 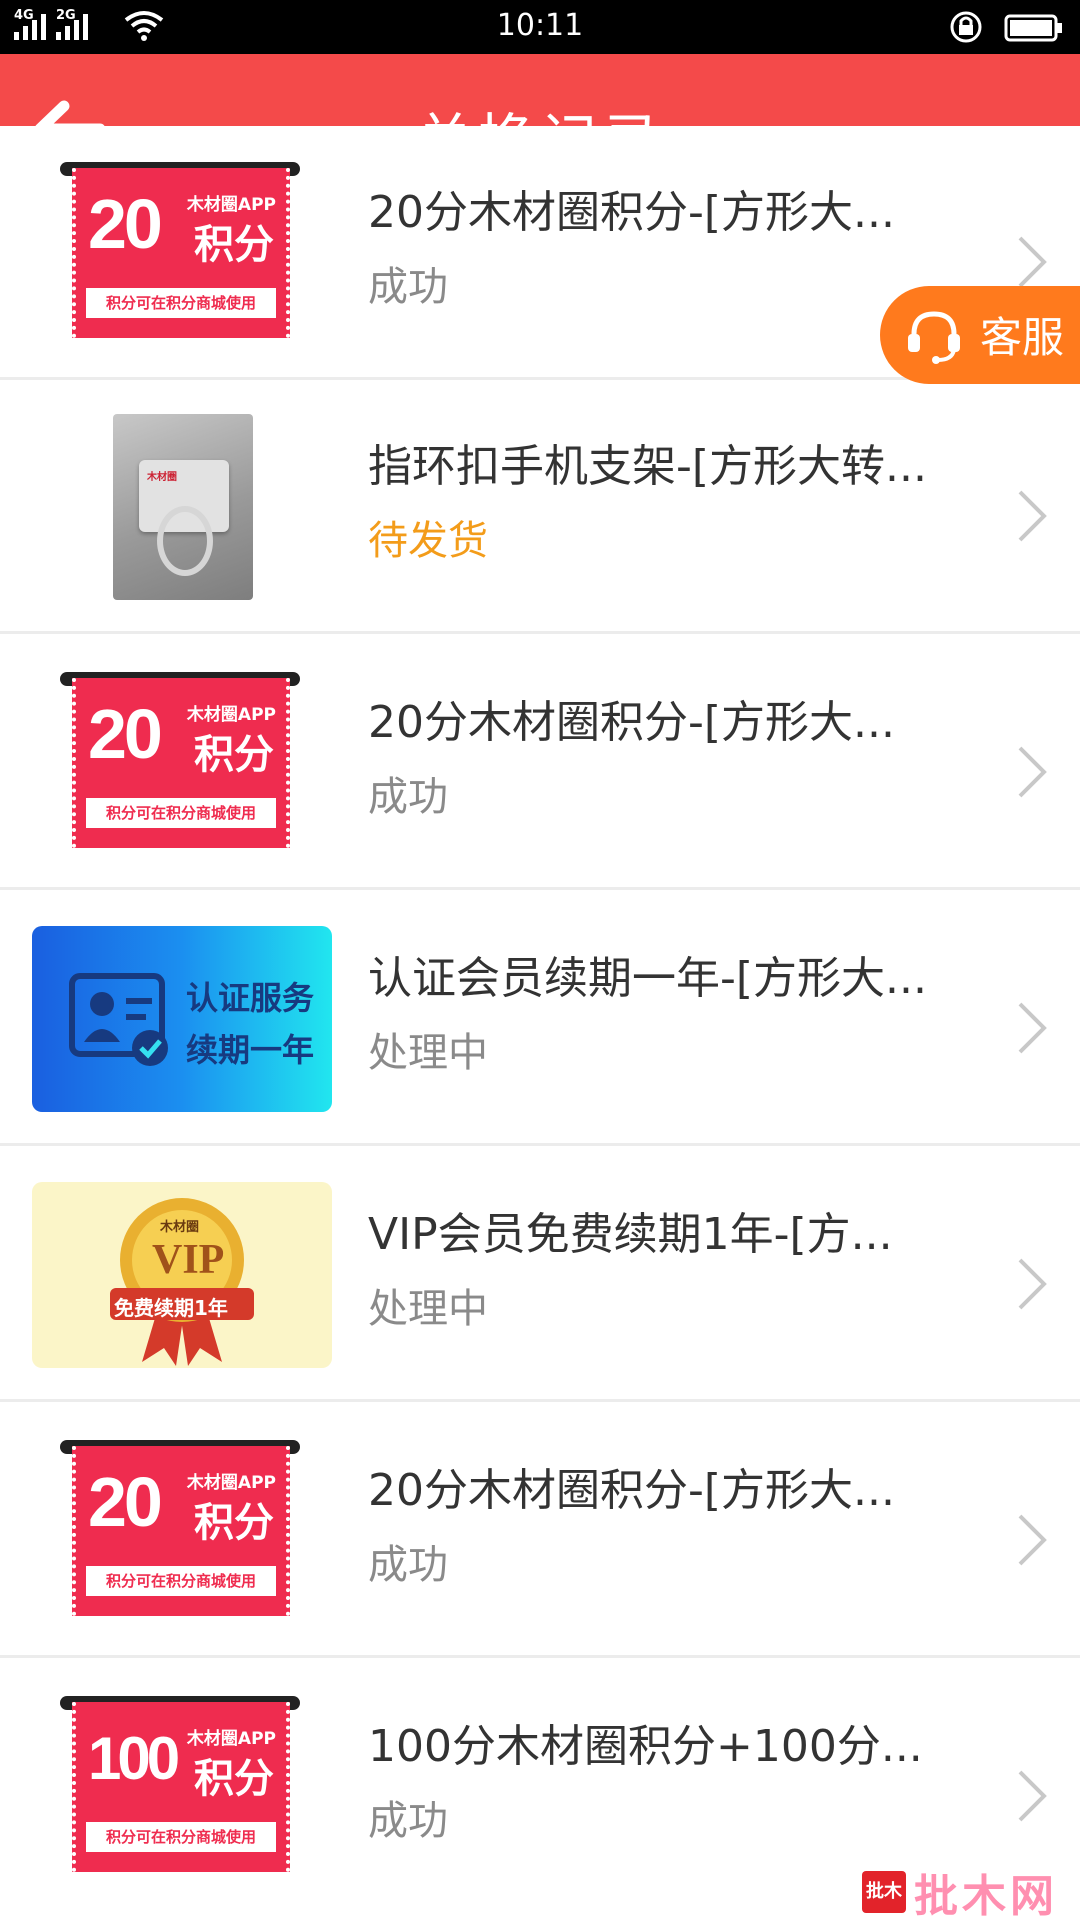 I want to click on watermark-badge: 批木, so click(x=884, y=1892).